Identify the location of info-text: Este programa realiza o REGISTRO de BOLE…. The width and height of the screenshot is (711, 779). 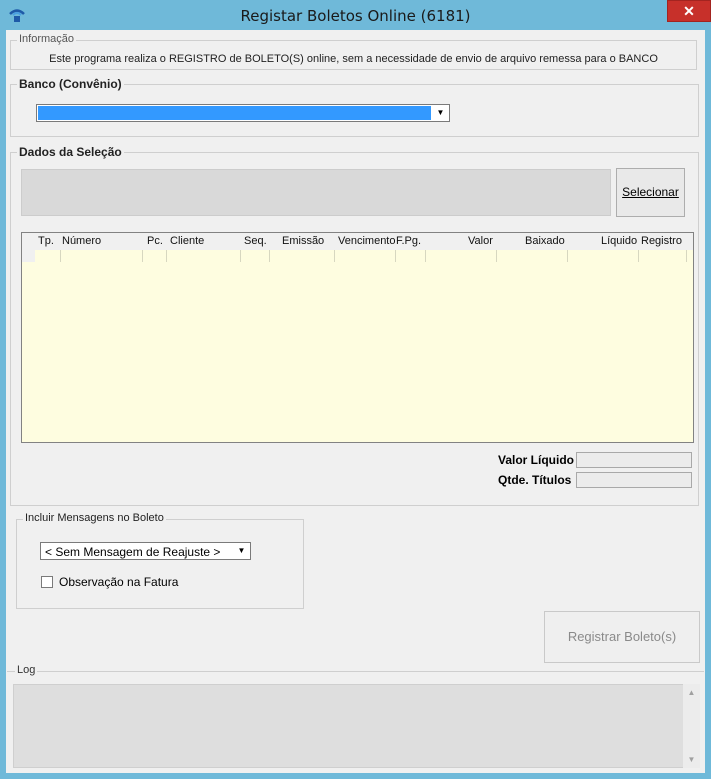
(353, 59).